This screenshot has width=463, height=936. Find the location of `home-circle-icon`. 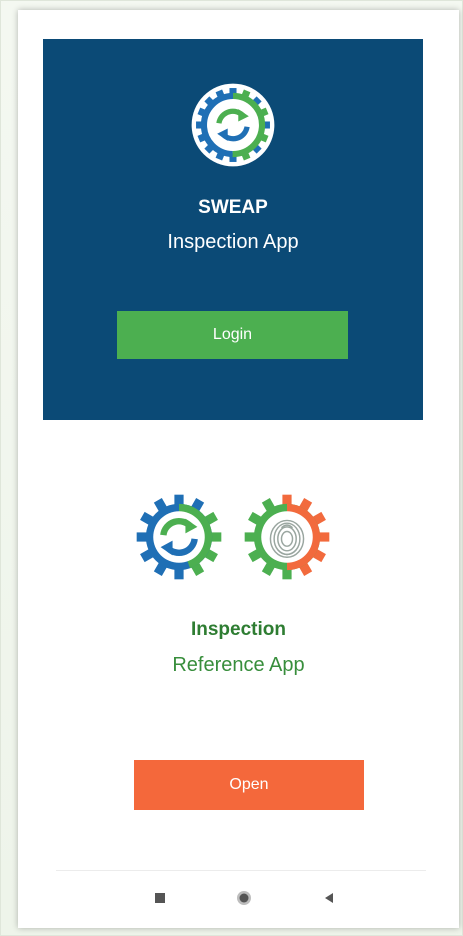

home-circle-icon is located at coordinates (244, 898).